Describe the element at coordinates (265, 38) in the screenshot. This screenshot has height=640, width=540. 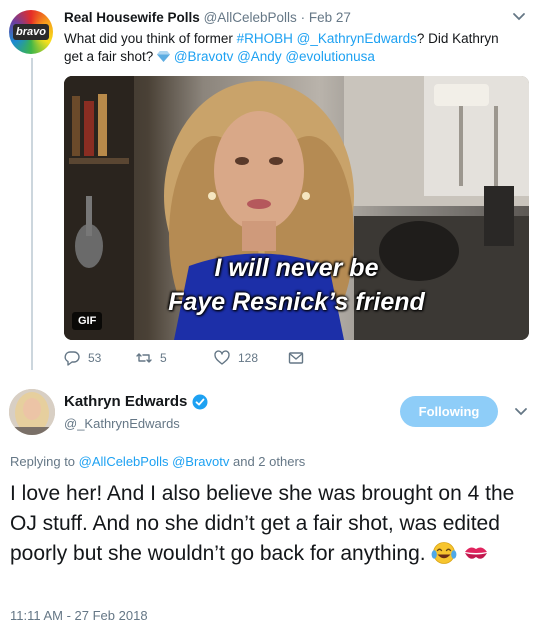
I see `hashtag-link: #RHOBH` at that location.